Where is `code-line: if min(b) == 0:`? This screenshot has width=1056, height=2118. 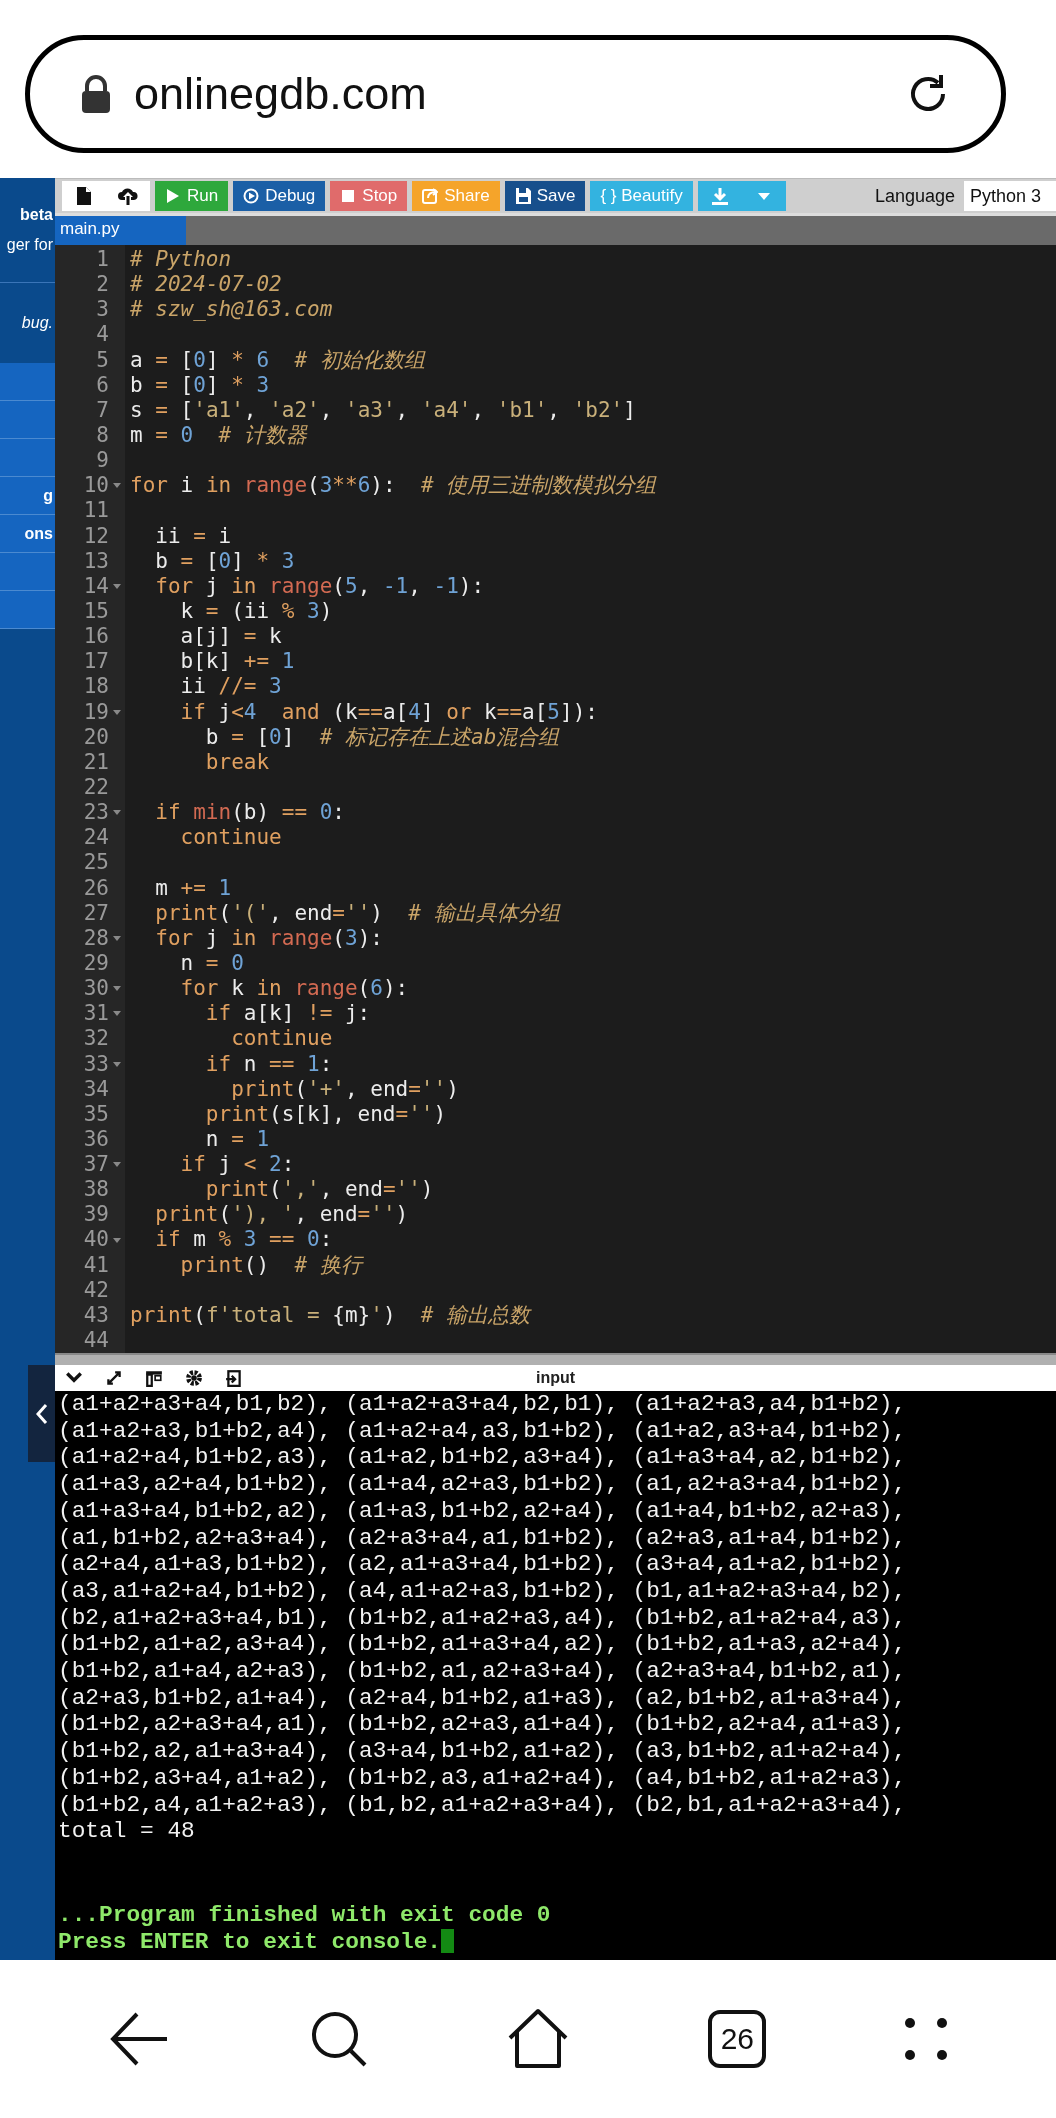
code-line: if min(b) == 0: is located at coordinates (249, 813).